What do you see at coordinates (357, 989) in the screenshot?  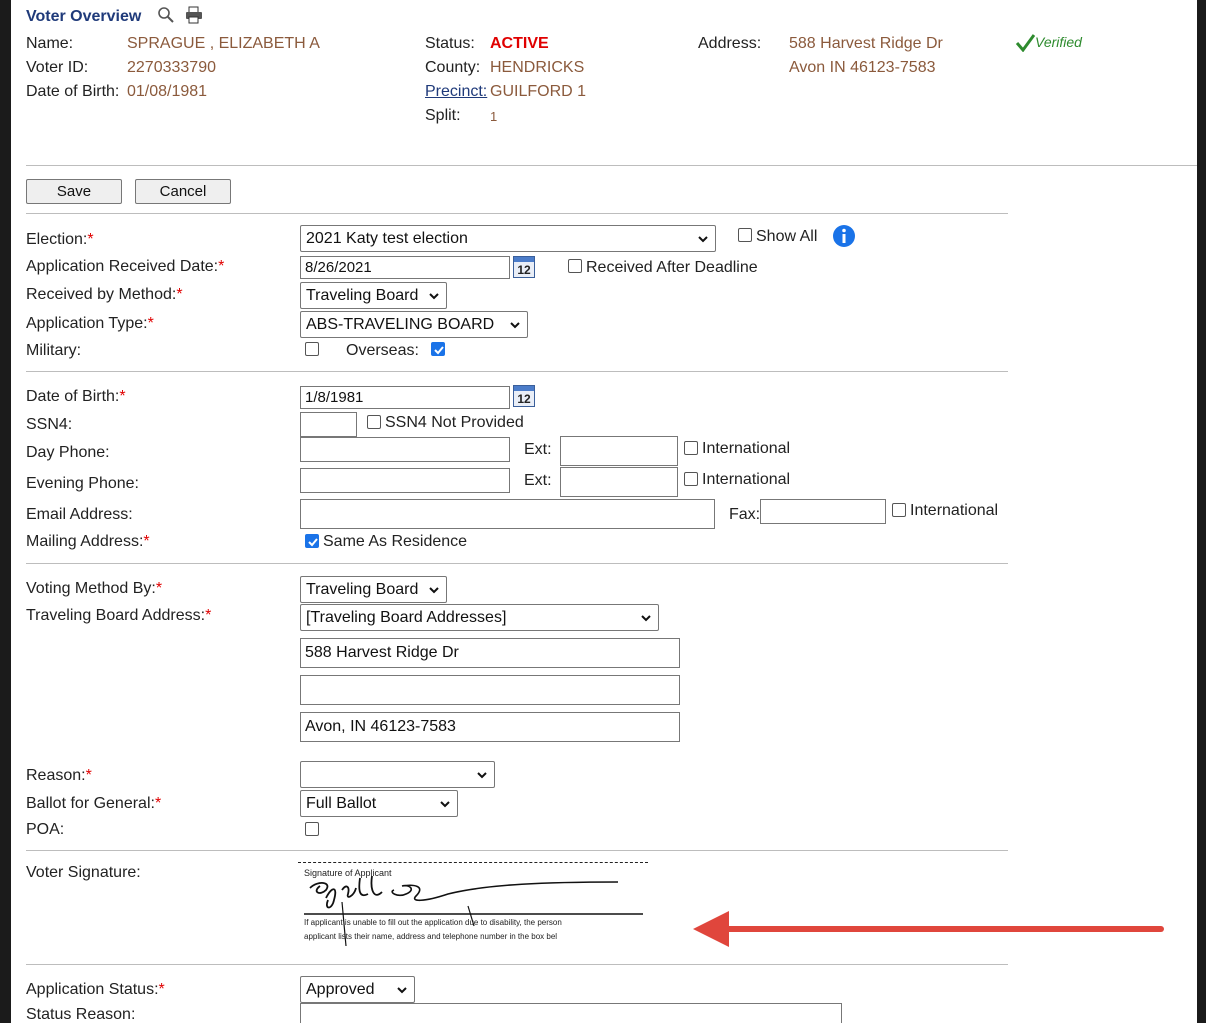 I see `app-status-select: Approved` at bounding box center [357, 989].